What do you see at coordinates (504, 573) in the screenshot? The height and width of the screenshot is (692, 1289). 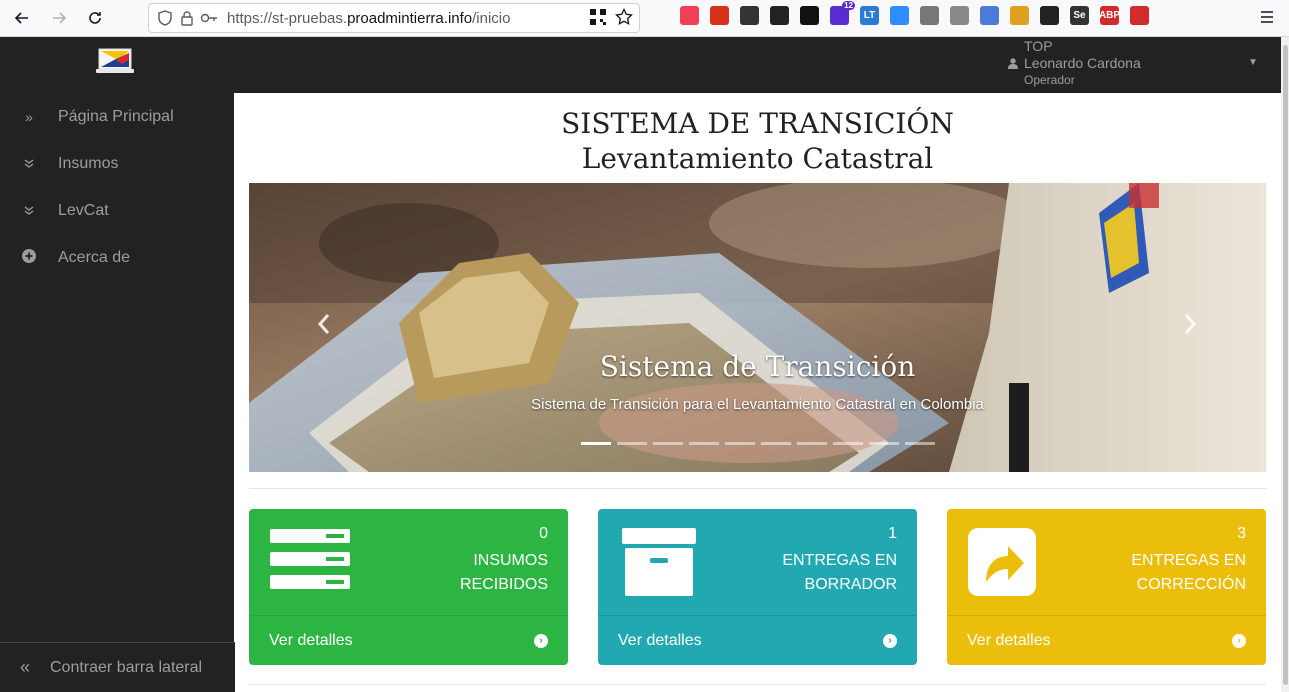 I see `panel-label: INSUMOS RECIBIDOS` at bounding box center [504, 573].